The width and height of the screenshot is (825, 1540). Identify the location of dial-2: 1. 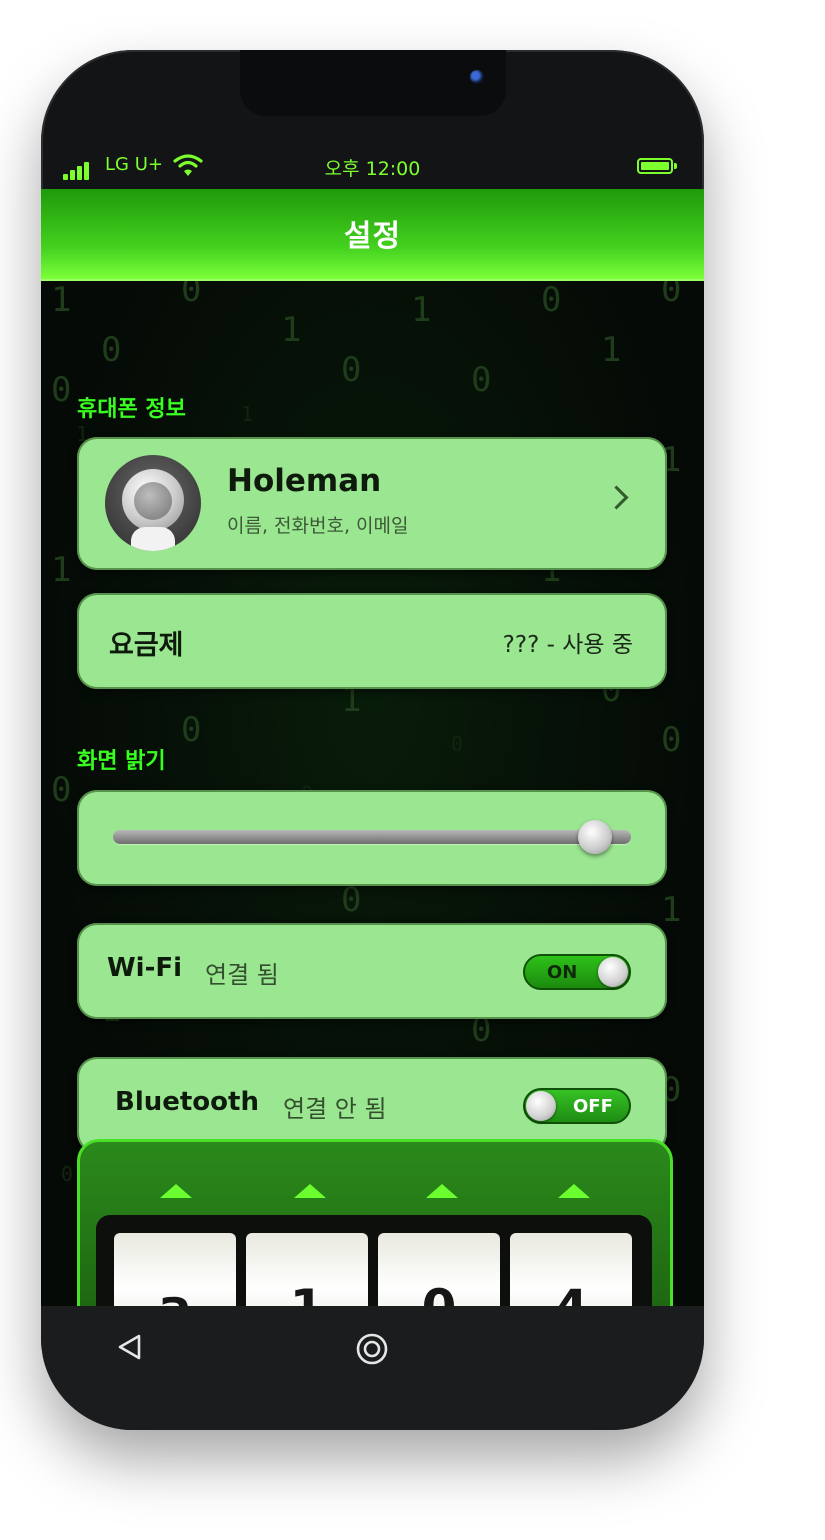
(307, 1269).